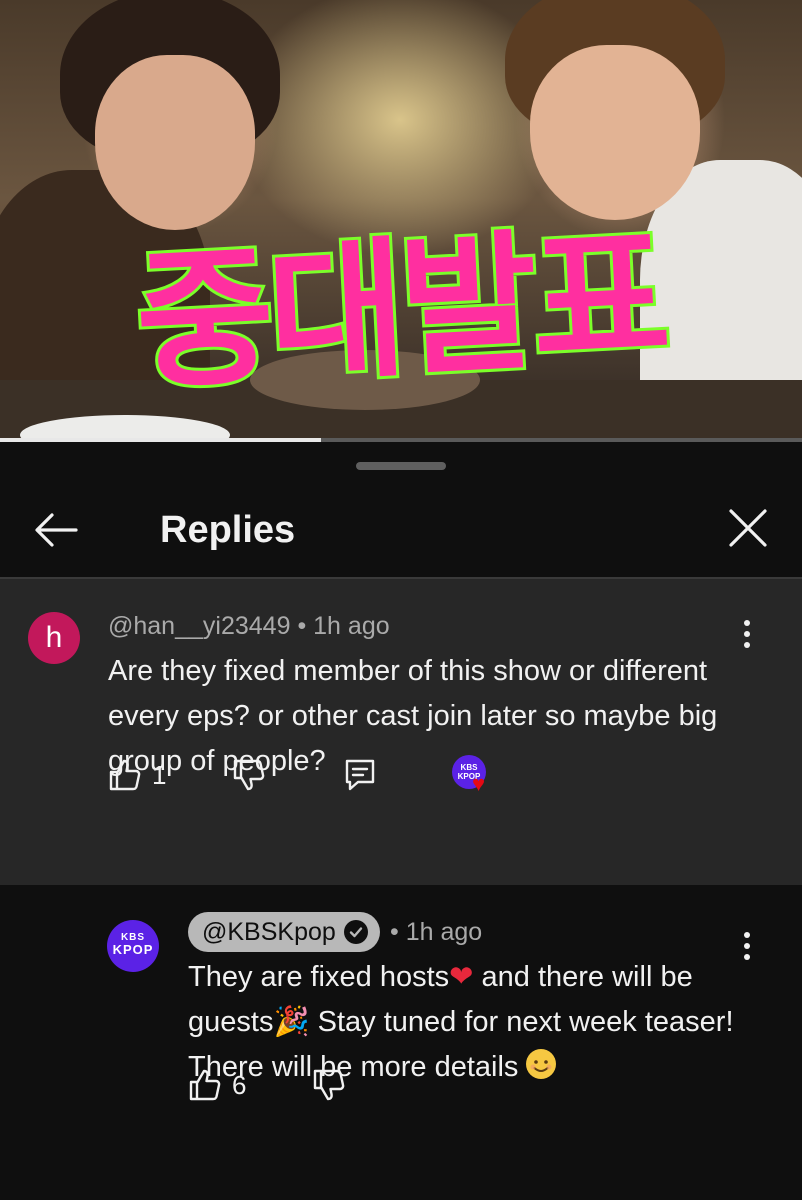  What do you see at coordinates (355, 932) in the screenshot?
I see `verified-check-icon` at bounding box center [355, 932].